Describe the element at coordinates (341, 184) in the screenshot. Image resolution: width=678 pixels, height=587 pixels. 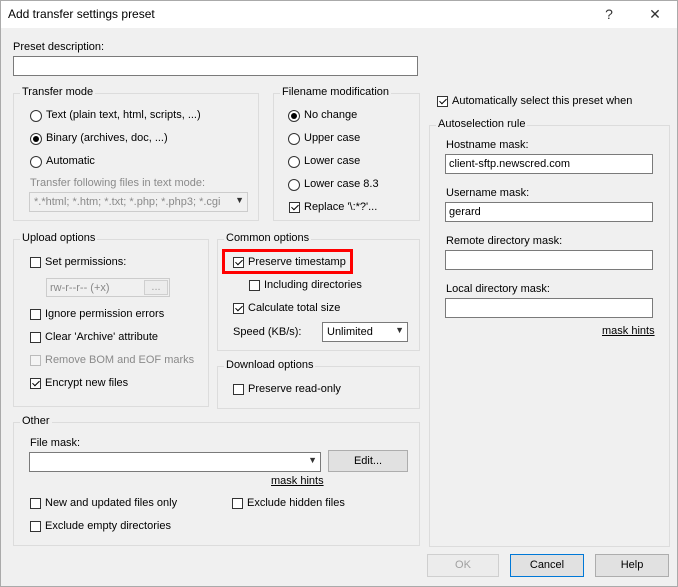
I see `radio-lower-case-83-label: Lower case 8.3` at that location.